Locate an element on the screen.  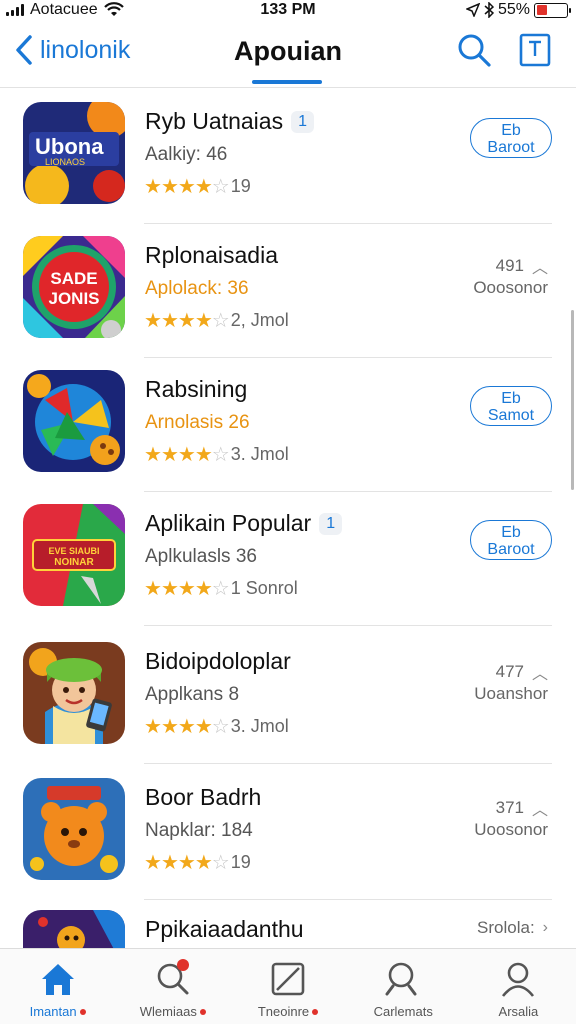
tab-account: Arsalia is located at coordinates (518, 986).